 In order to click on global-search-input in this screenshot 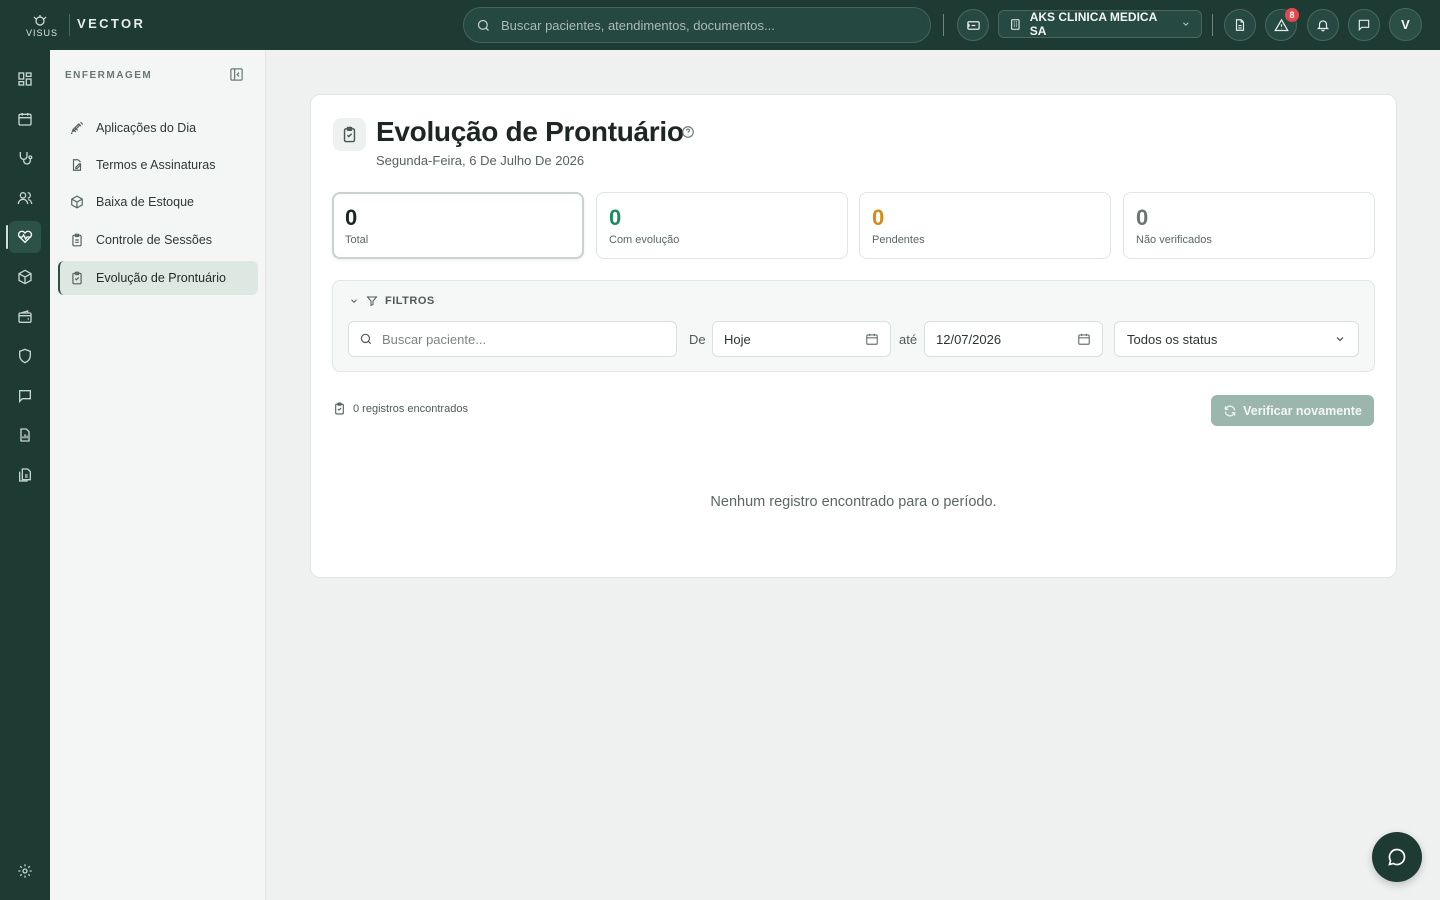, I will do `click(701, 25)`.